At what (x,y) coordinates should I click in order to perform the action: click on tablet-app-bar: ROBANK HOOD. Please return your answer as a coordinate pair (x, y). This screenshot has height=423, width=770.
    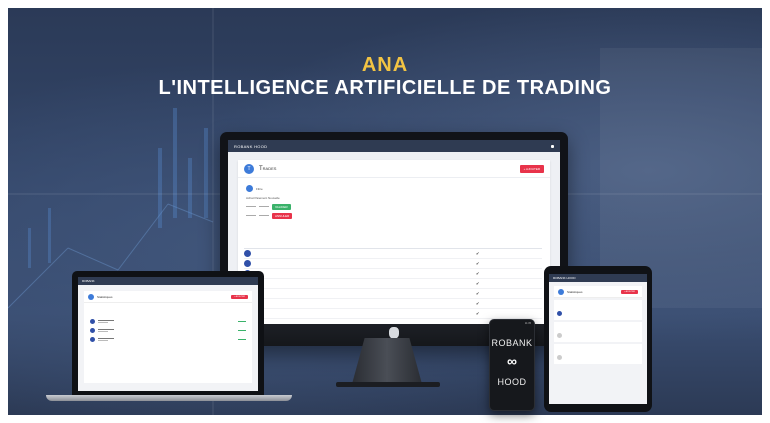
    Looking at the image, I should click on (598, 278).